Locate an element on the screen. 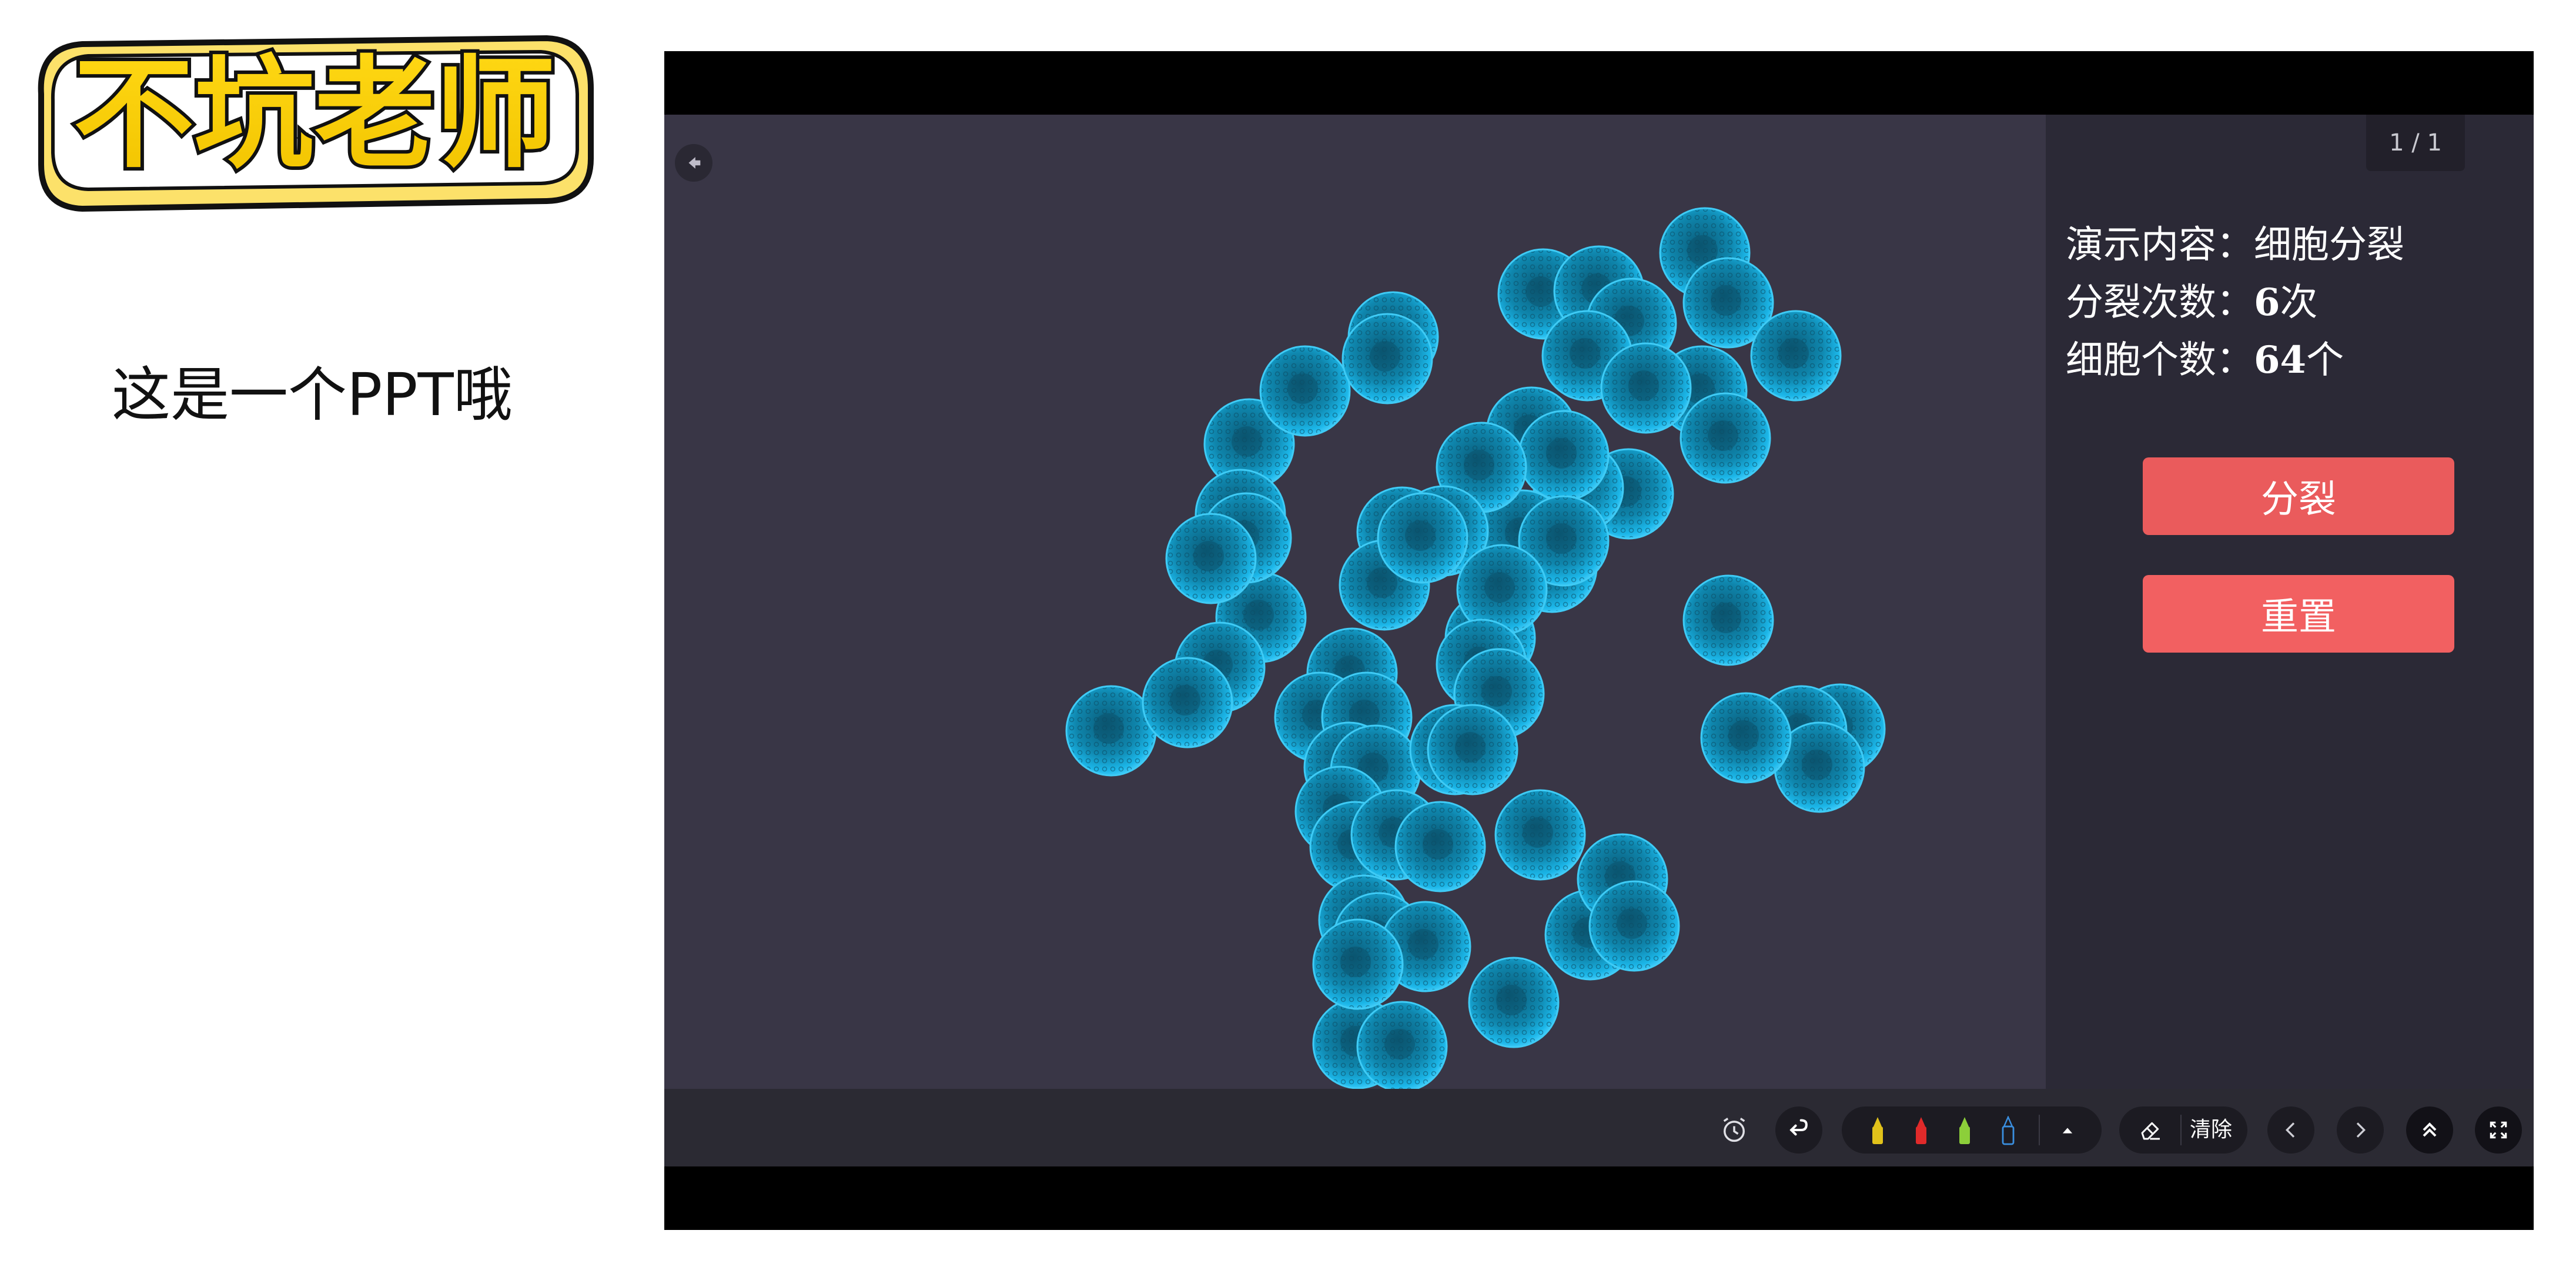 The height and width of the screenshot is (1267, 2576). cell-count-unit: 个 is located at coordinates (2325, 360).